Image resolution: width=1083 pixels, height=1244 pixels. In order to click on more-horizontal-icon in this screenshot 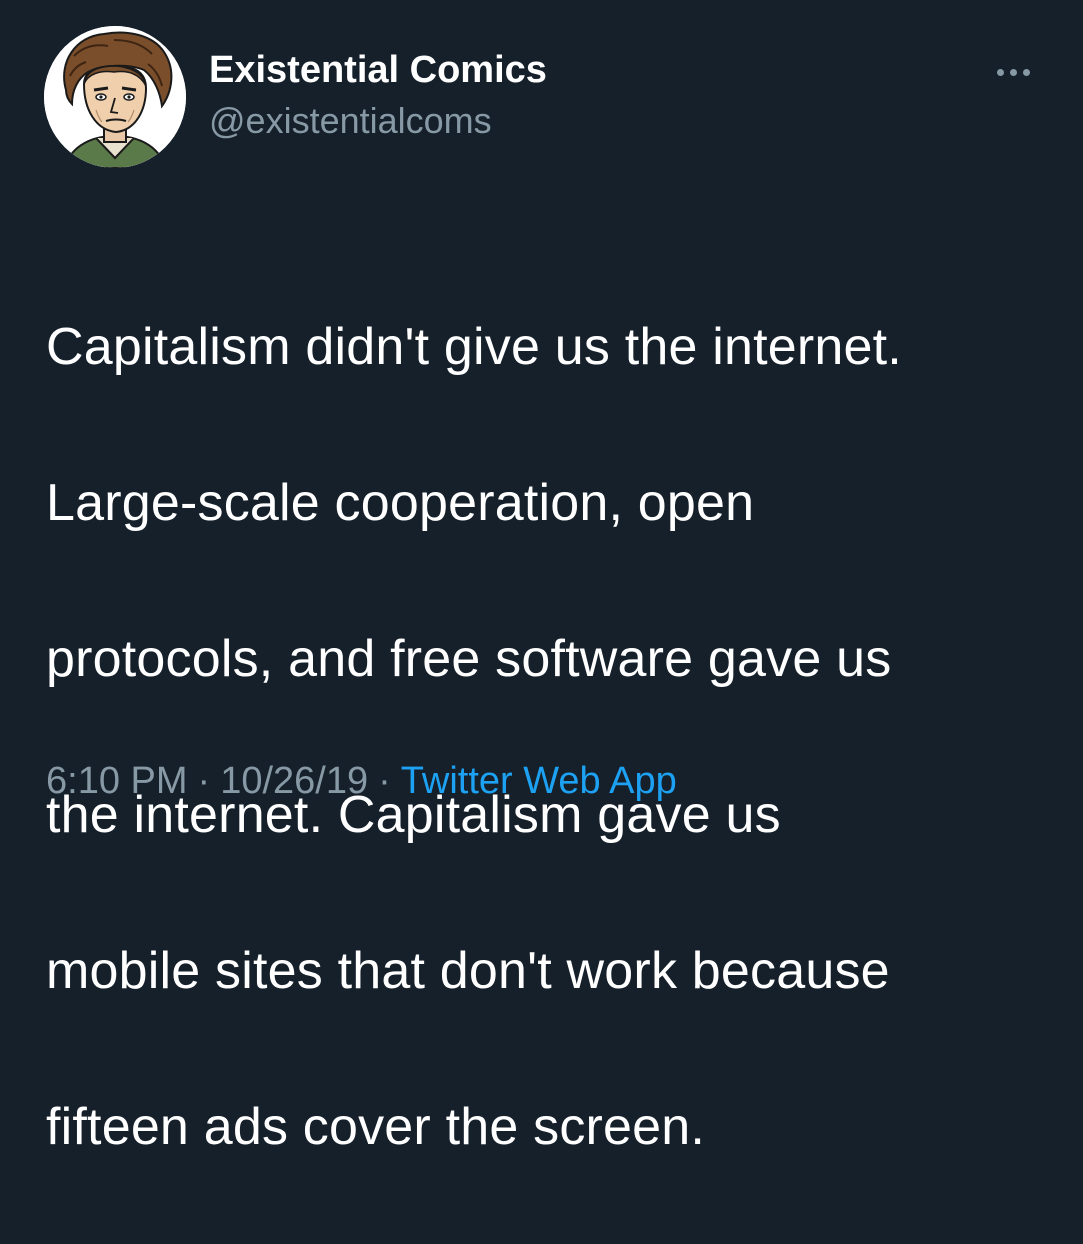, I will do `click(1000, 72)`.